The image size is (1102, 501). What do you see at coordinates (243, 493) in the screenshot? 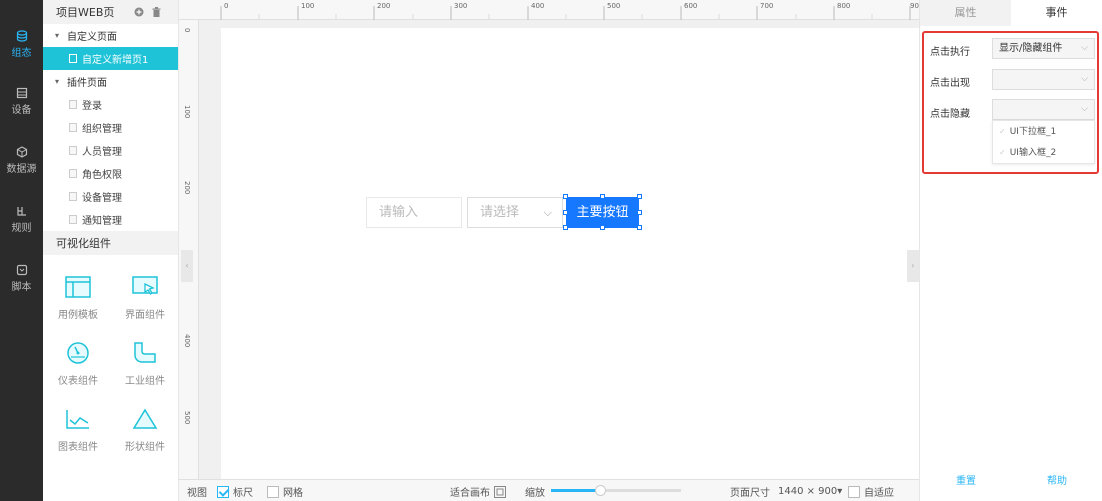
I see `ruler-label: 标尺` at bounding box center [243, 493].